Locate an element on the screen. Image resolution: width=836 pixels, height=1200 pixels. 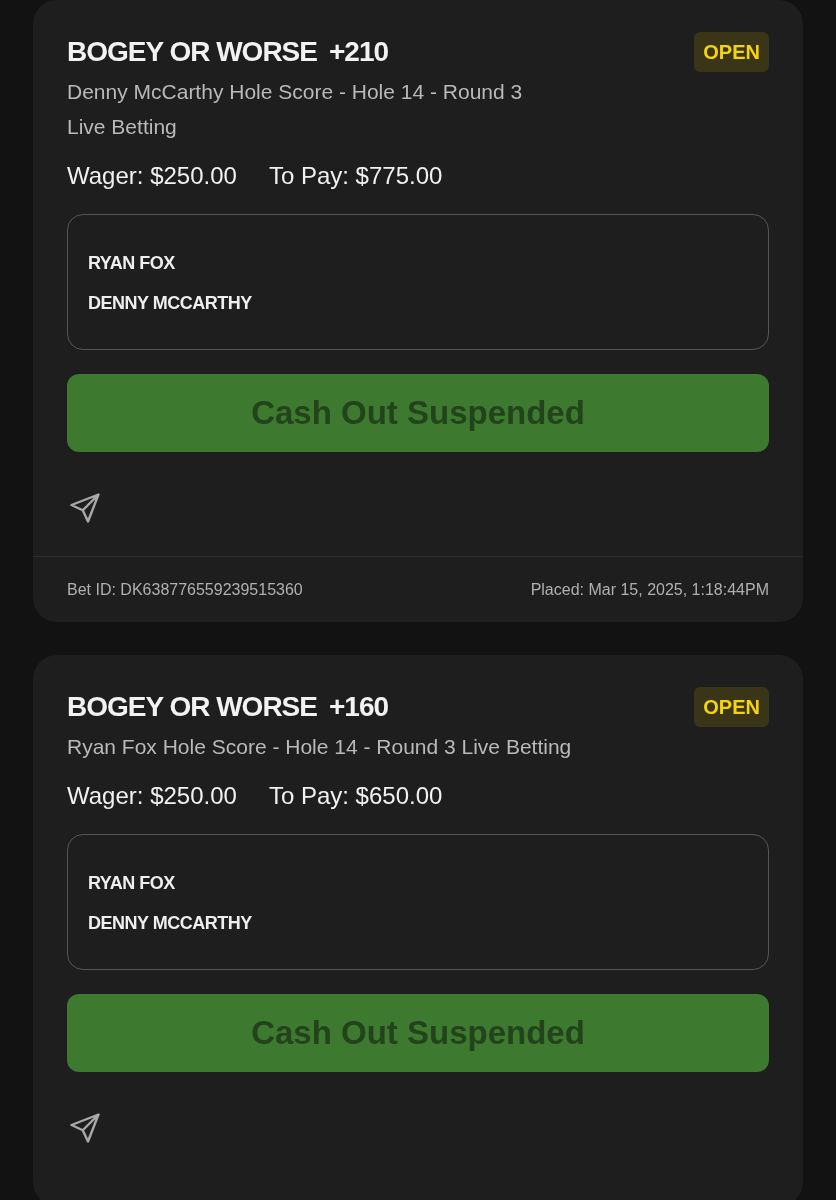
placed-time: Placed: Mar 15, 2025, 1:18:44PM is located at coordinates (649, 589).